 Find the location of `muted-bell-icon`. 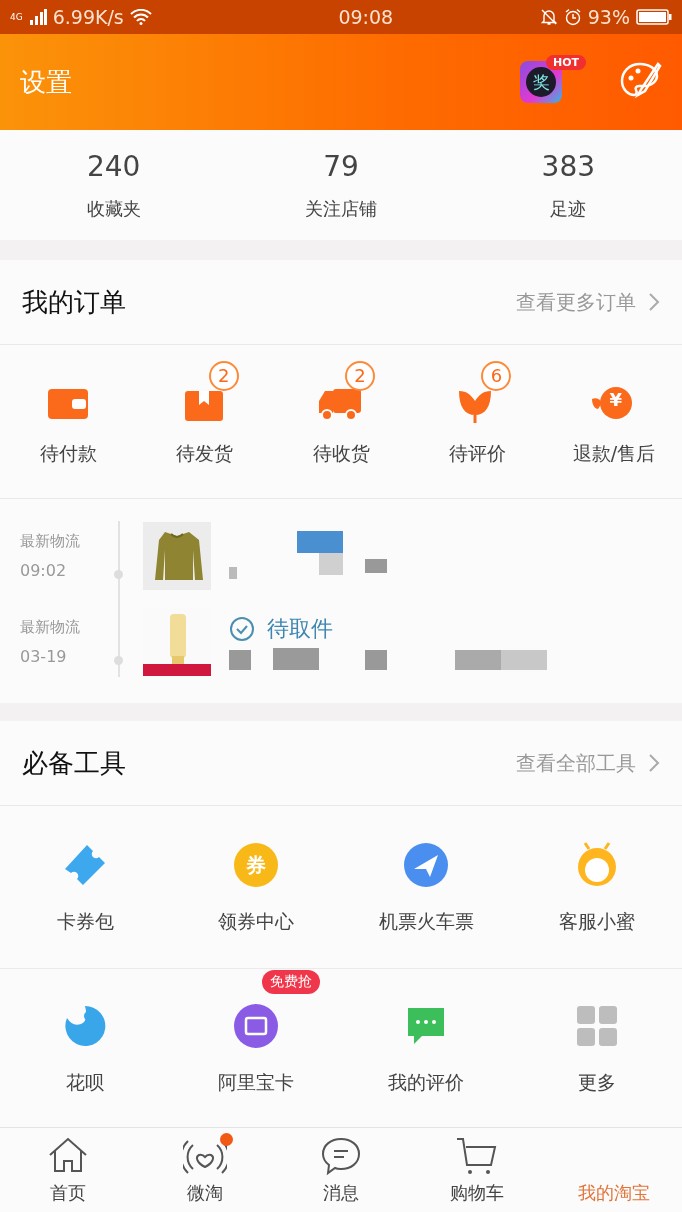

muted-bell-icon is located at coordinates (548, 17).